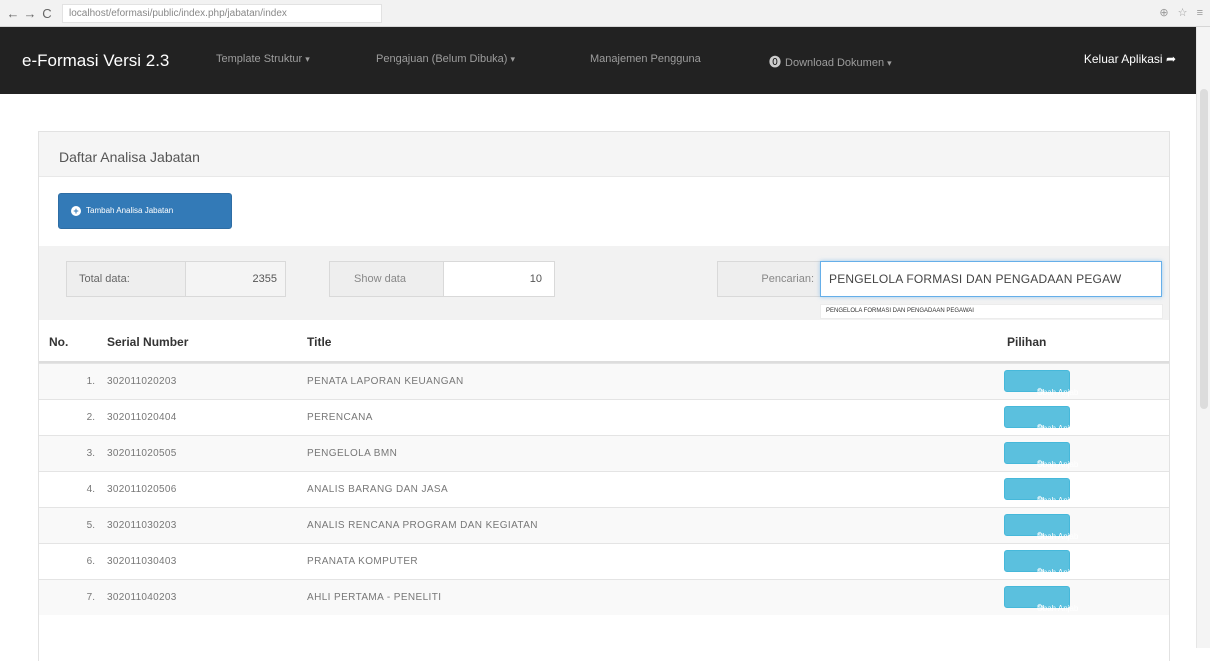  What do you see at coordinates (90, 597) in the screenshot?
I see `row-no: 7.` at bounding box center [90, 597].